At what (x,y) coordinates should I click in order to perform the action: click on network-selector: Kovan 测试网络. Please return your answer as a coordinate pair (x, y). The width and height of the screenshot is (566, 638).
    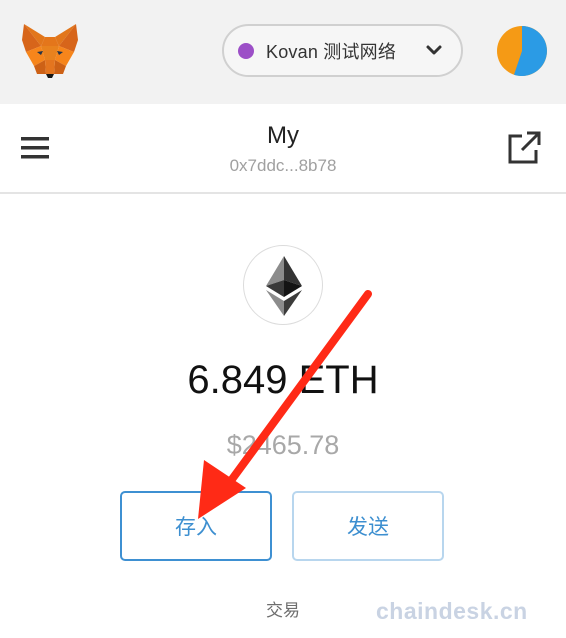
    Looking at the image, I should click on (342, 50).